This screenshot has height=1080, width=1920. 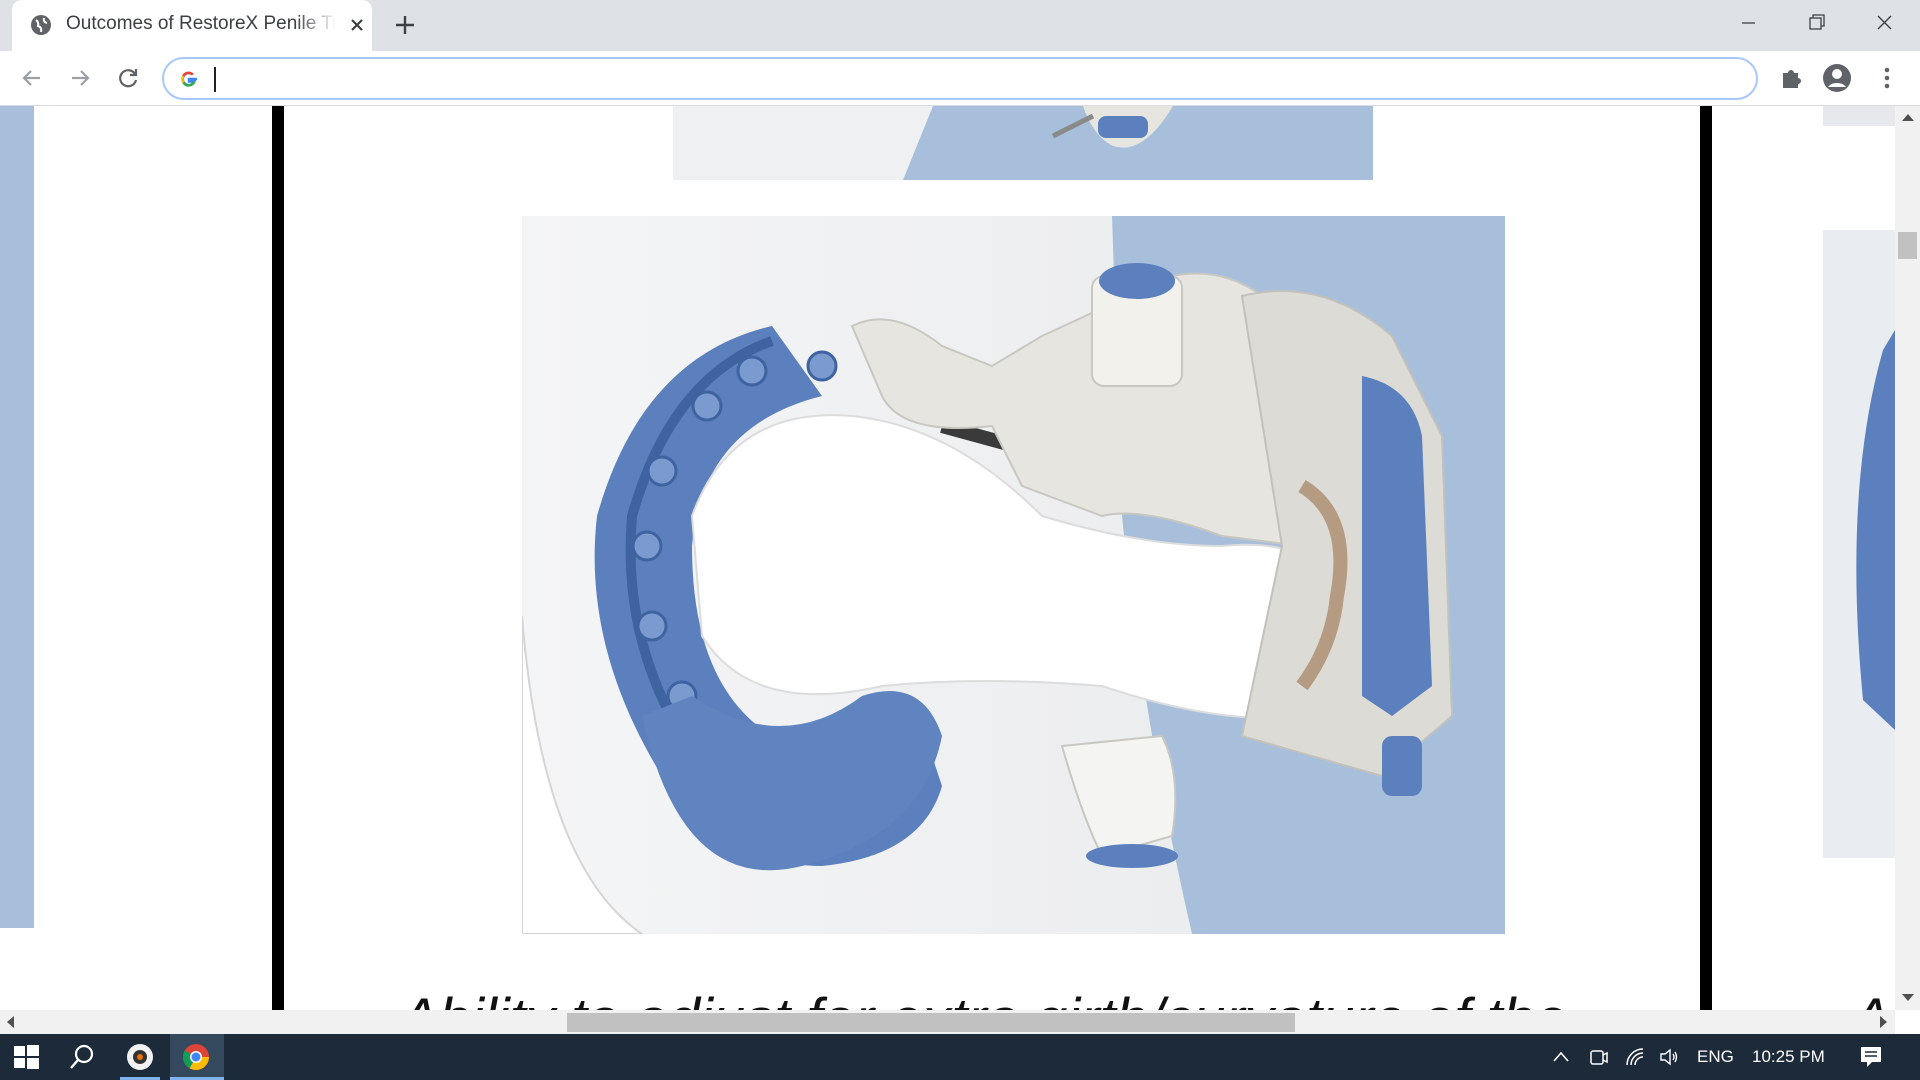 I want to click on language-indicator: ENG, so click(x=1715, y=1057).